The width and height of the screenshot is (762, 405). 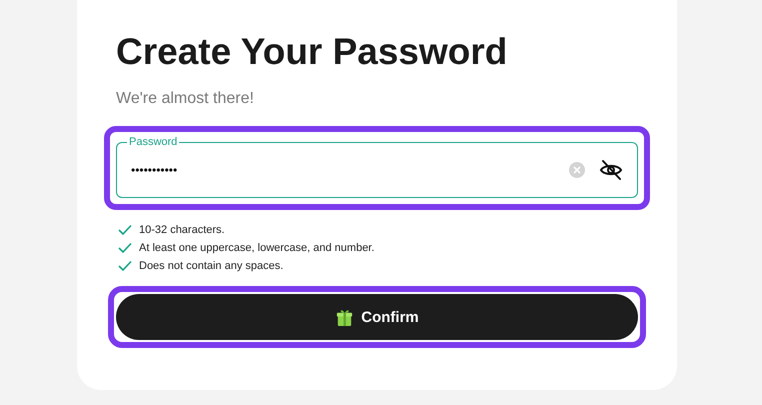 I want to click on requirement-text: Does not contain any spaces., so click(x=211, y=266).